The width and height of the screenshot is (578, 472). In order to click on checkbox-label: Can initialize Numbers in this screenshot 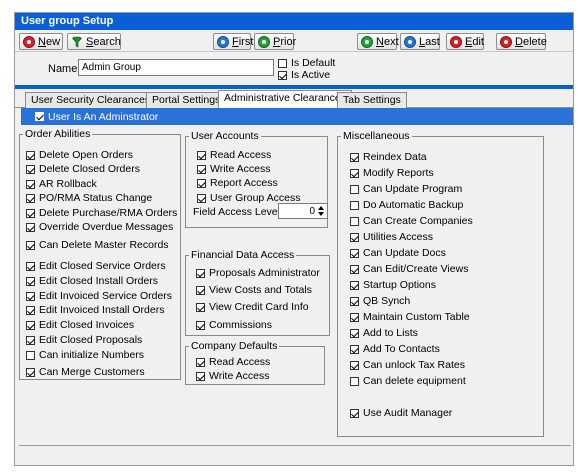, I will do `click(92, 355)`.